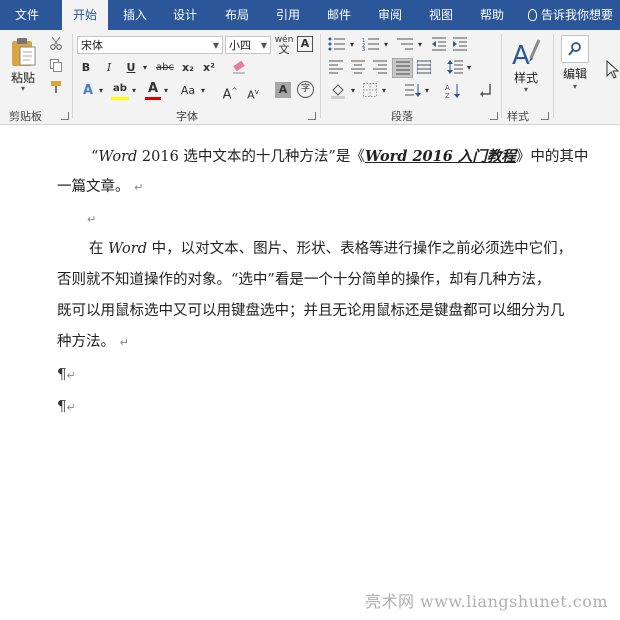 The height and width of the screenshot is (620, 620). I want to click on styles-group-label: 样式, so click(518, 116).